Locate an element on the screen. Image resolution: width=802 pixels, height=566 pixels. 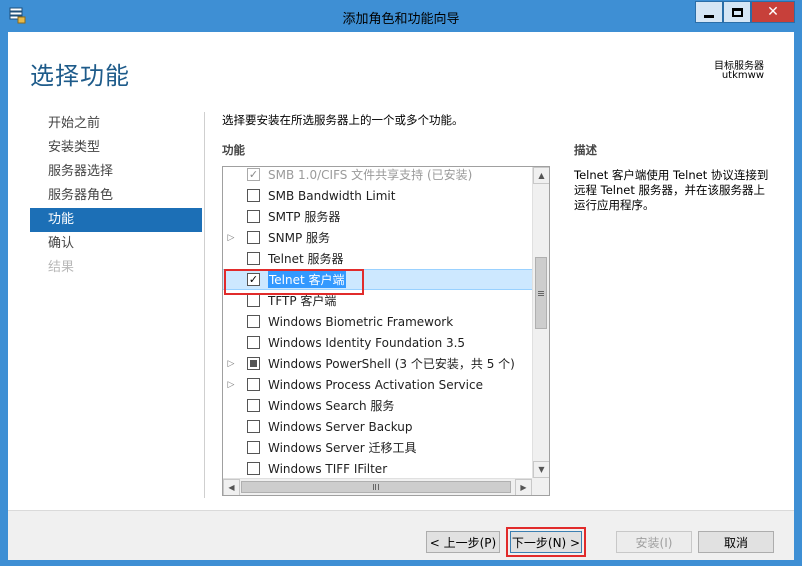
destination-server-name: utkmww is located at coordinates (742, 75).